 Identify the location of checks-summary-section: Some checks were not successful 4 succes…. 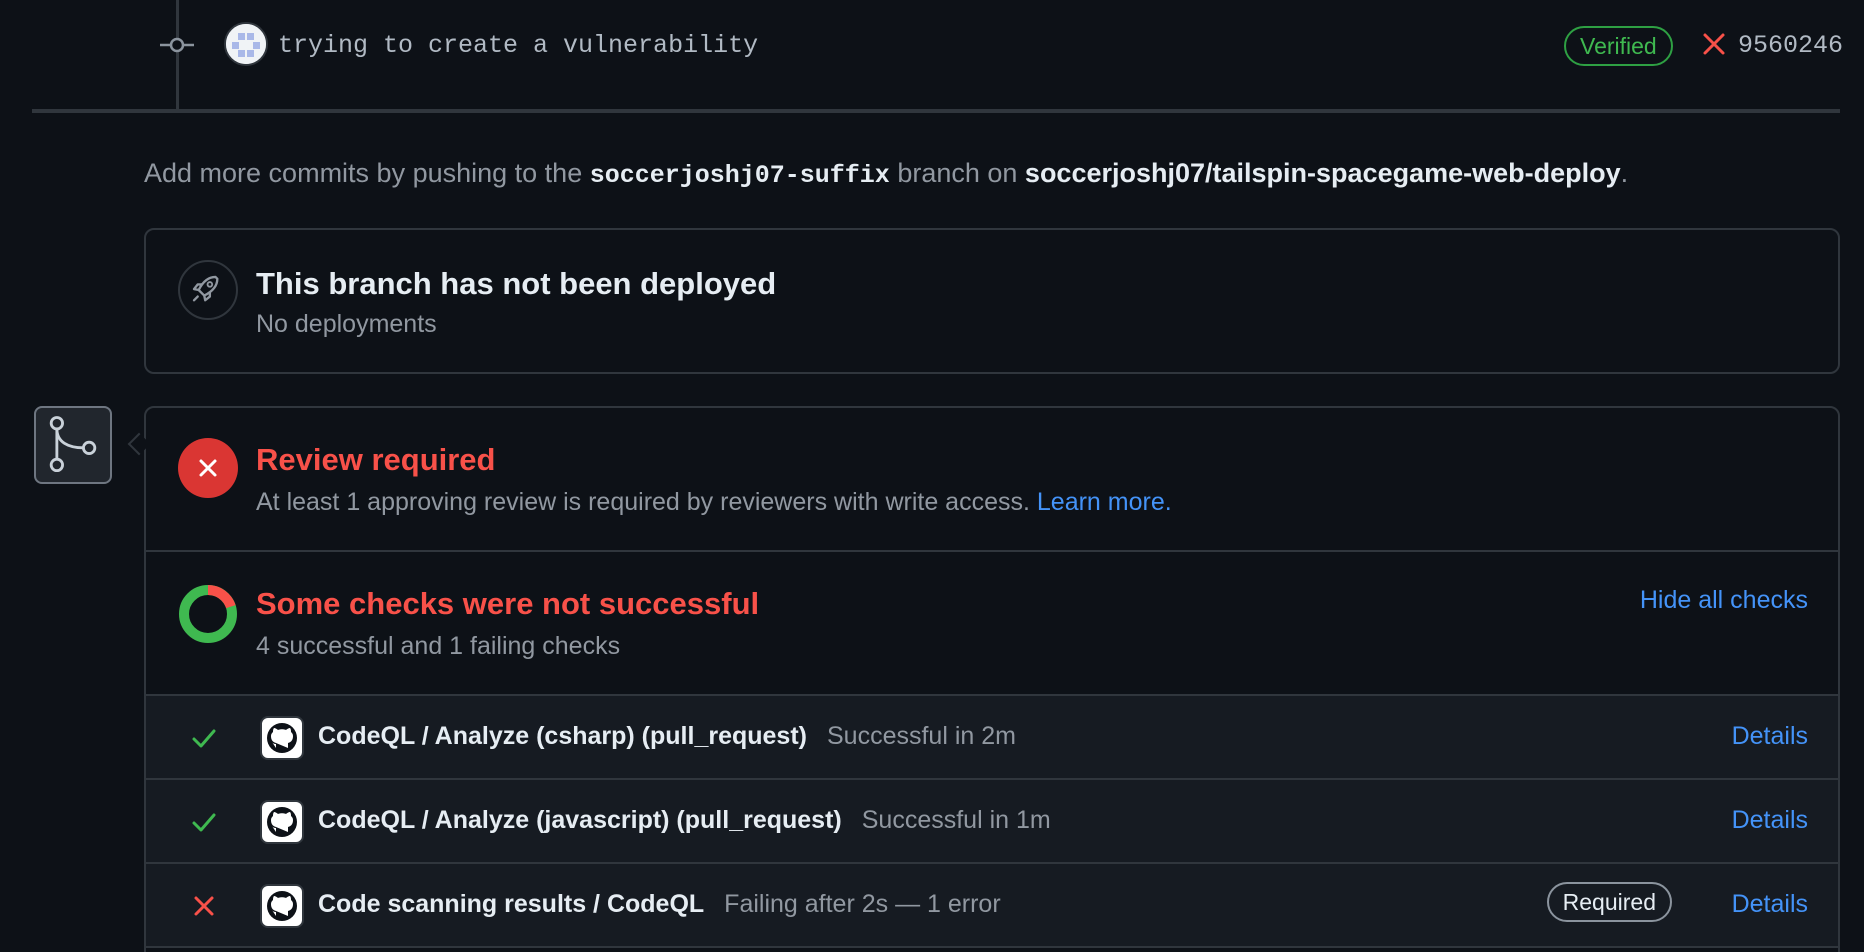
(992, 624).